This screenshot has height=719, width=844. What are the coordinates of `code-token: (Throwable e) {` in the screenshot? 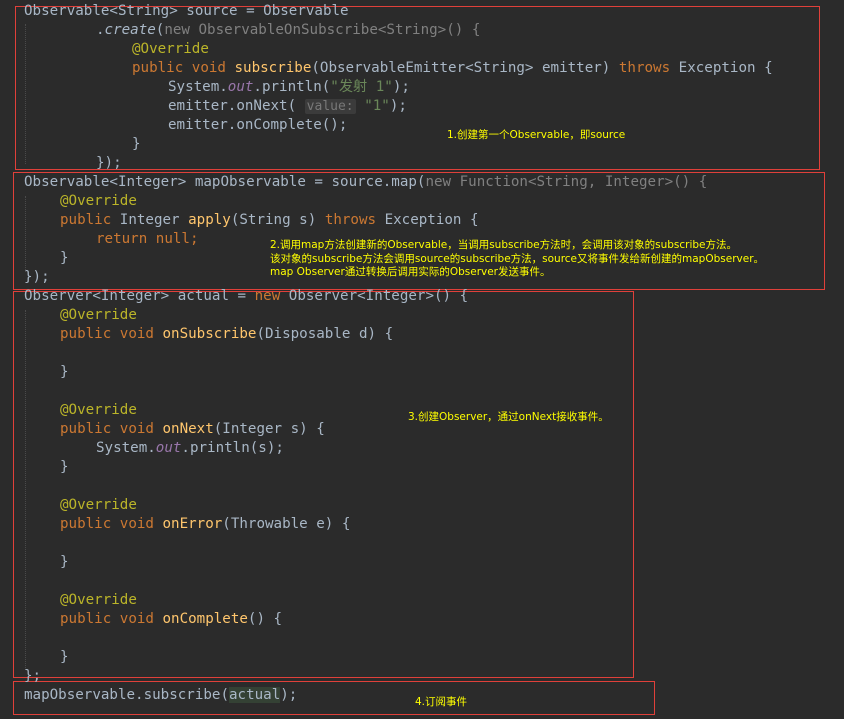 It's located at (286, 524).